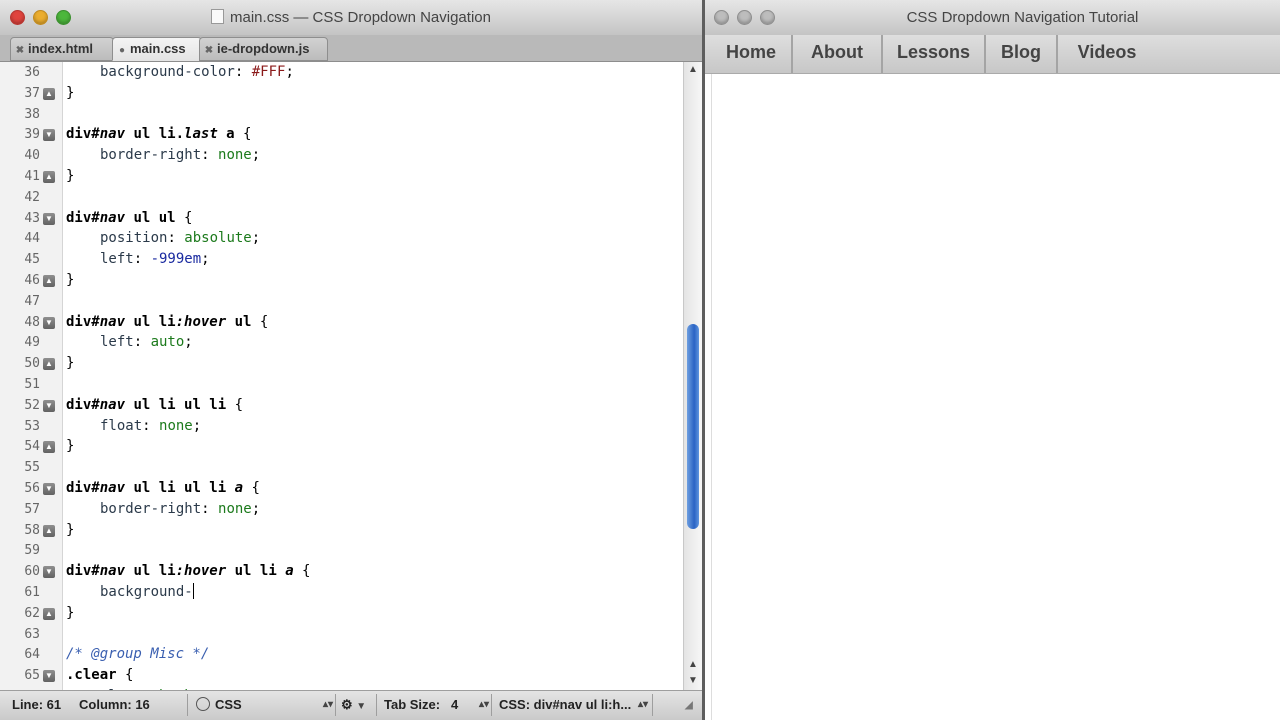 The height and width of the screenshot is (720, 1280). I want to click on code-line: 39 ▼ div#nav ul li.last a {, so click(341, 134).